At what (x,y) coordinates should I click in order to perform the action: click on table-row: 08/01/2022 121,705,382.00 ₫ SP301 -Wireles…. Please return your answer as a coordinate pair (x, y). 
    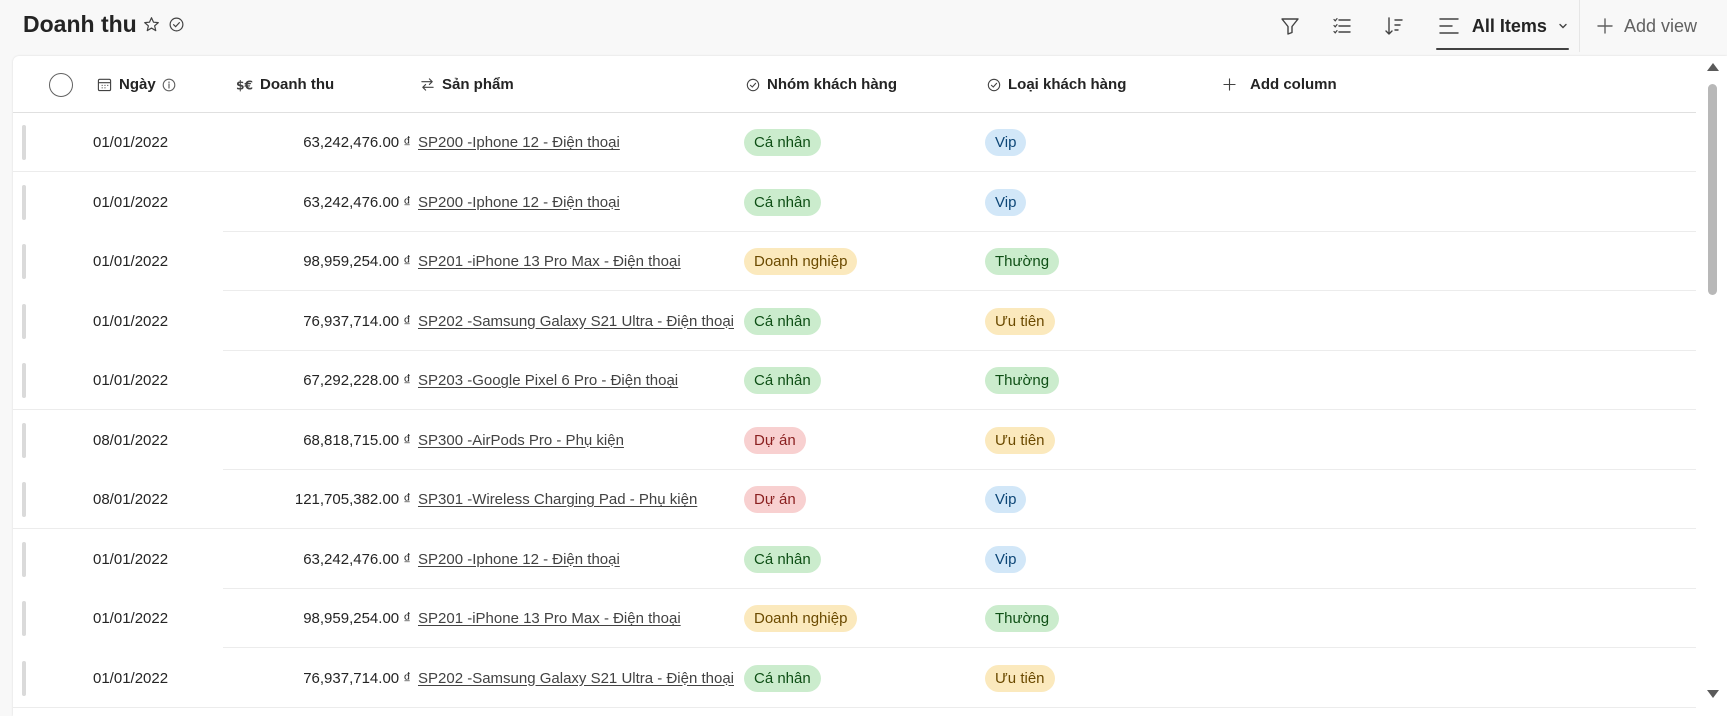
    Looking at the image, I should click on (854, 499).